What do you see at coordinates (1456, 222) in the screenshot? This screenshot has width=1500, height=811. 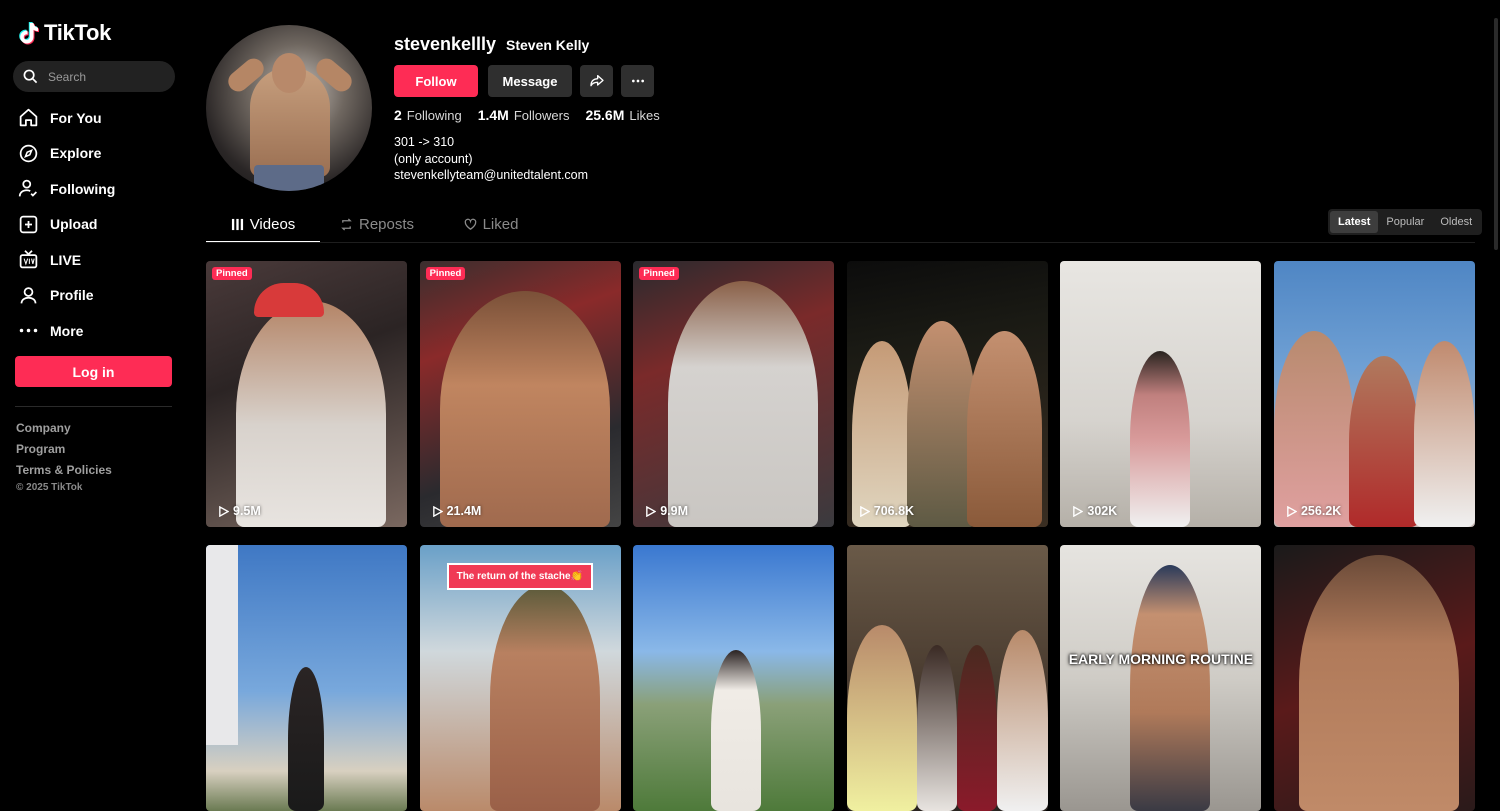 I see `sort-oldest: Oldest` at bounding box center [1456, 222].